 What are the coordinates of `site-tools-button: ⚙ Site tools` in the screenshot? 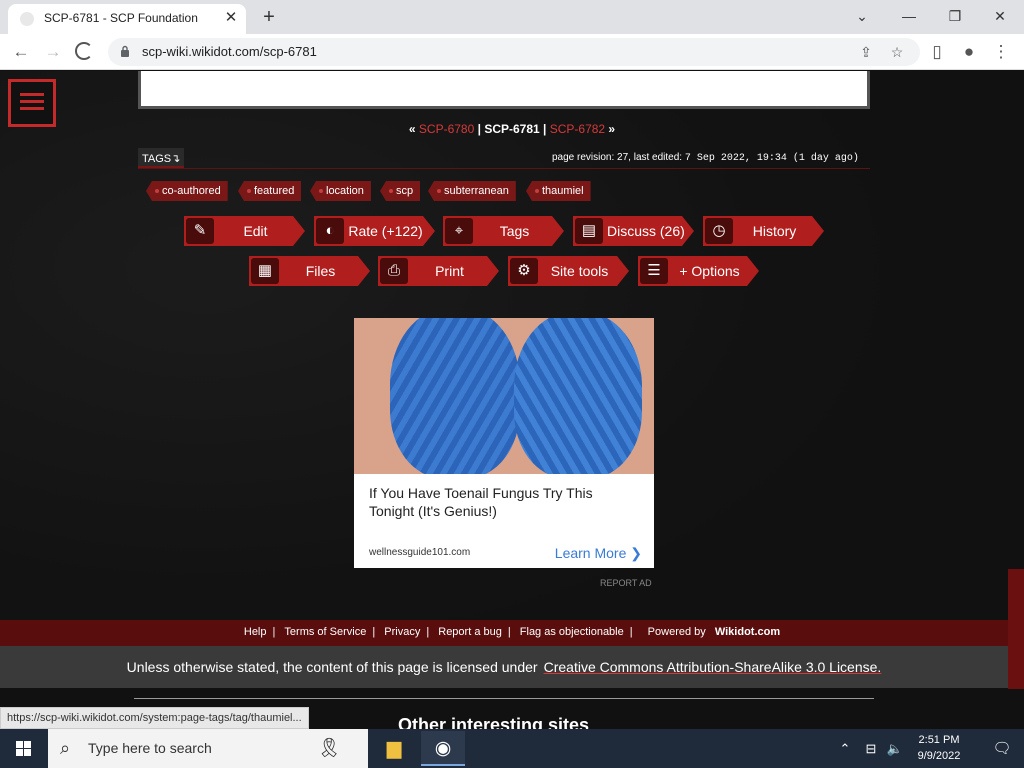 It's located at (568, 271).